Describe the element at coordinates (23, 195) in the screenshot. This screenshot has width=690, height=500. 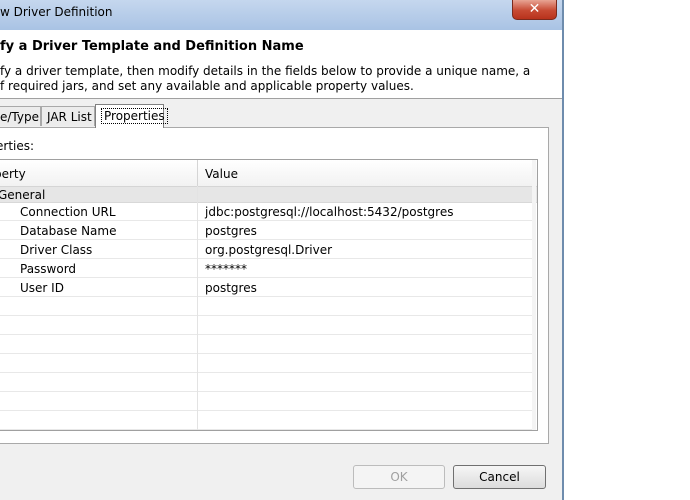
I see `category-label: General` at that location.